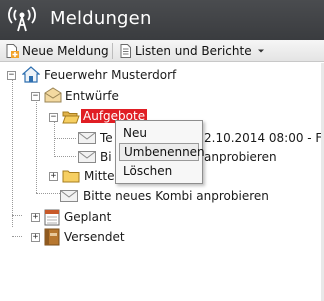 The width and height of the screenshot is (324, 301). What do you see at coordinates (162, 20) in the screenshot?
I see `app-header: Meldungen` at bounding box center [162, 20].